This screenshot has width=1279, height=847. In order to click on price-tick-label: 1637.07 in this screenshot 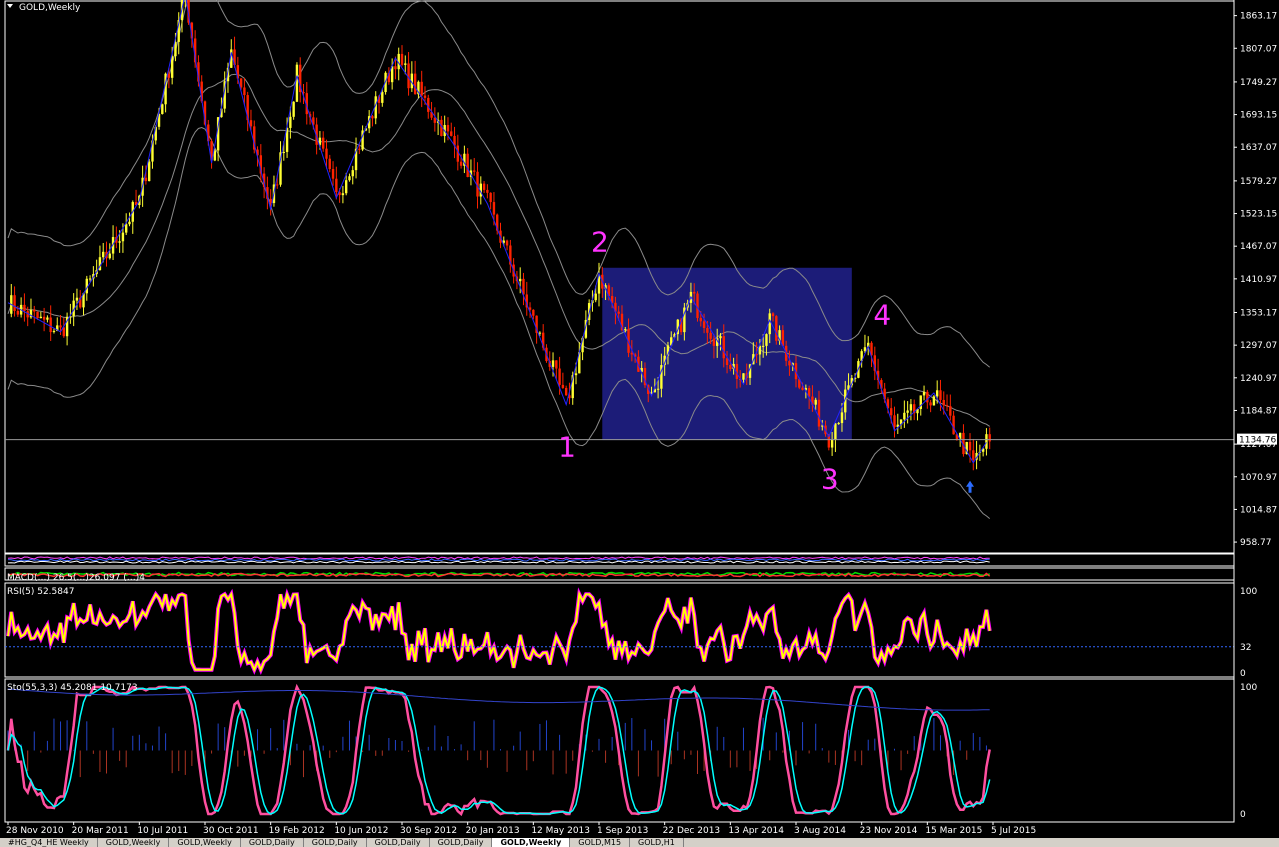, I will do `click(1258, 148)`.